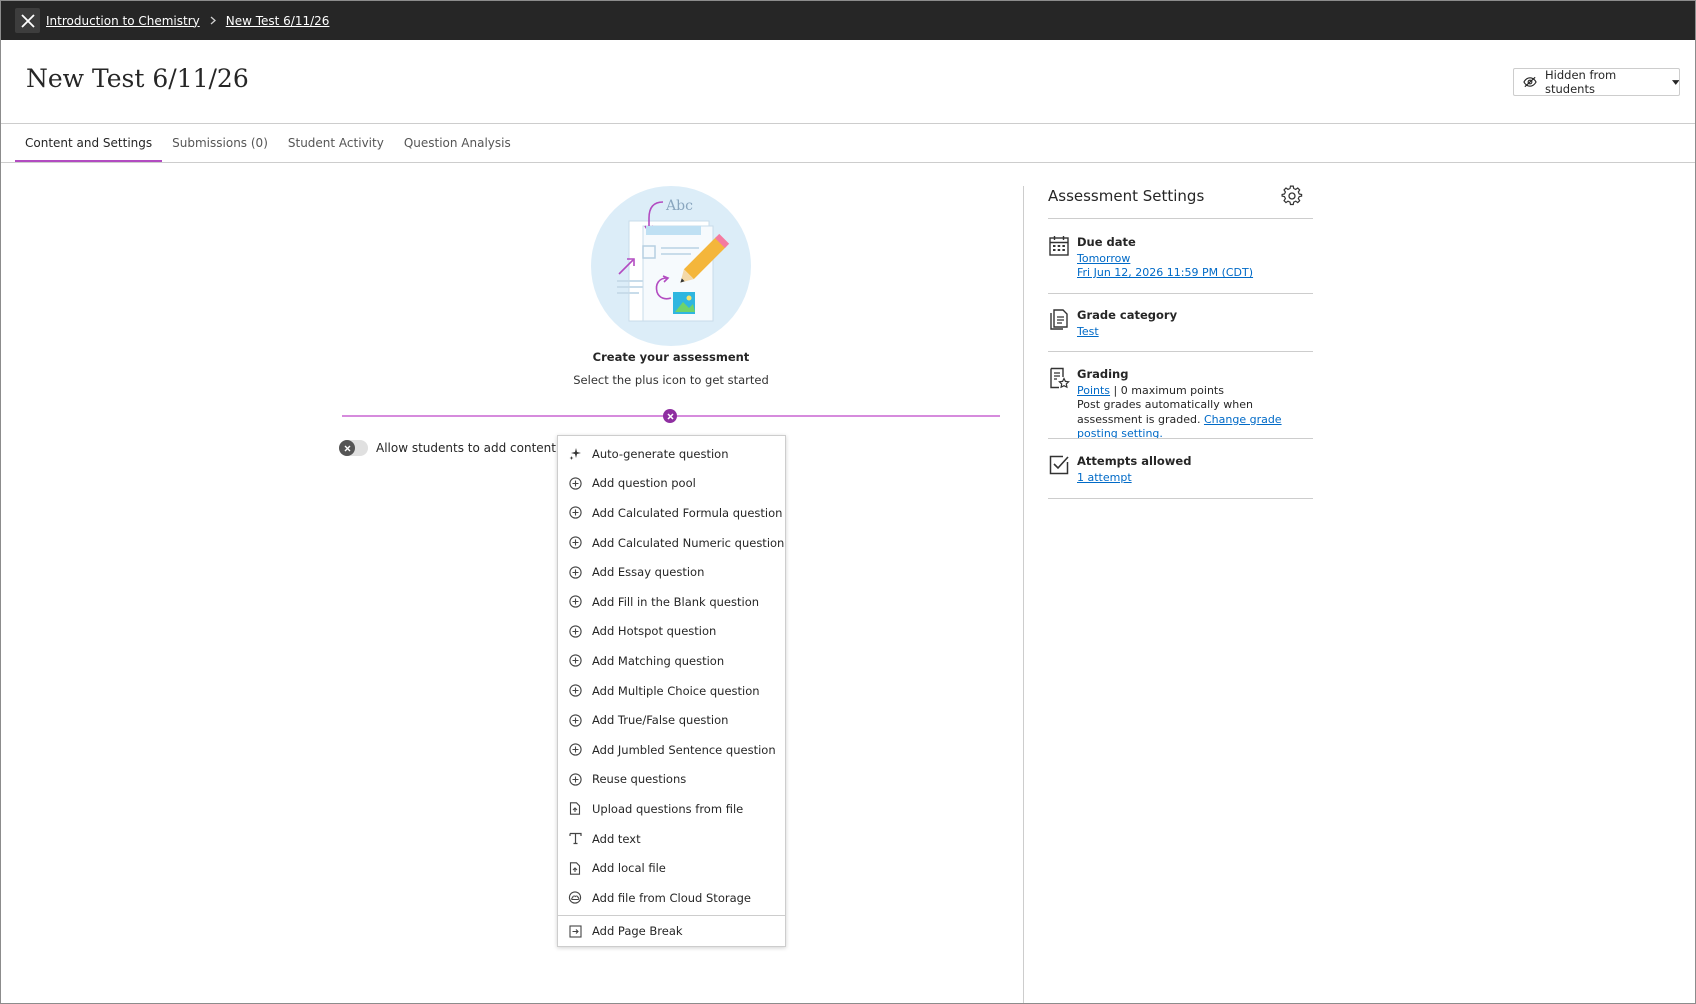  I want to click on grade-category-link: Test, so click(1088, 331).